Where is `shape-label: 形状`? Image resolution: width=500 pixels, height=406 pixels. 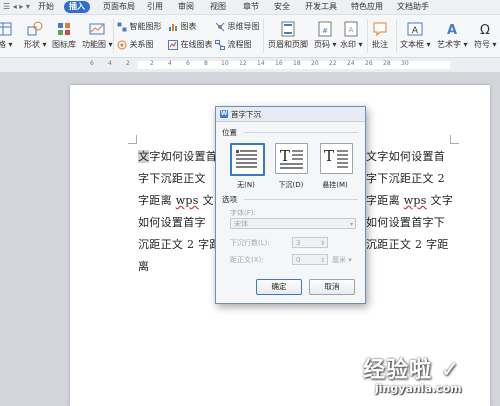 shape-label: 形状 is located at coordinates (32, 44).